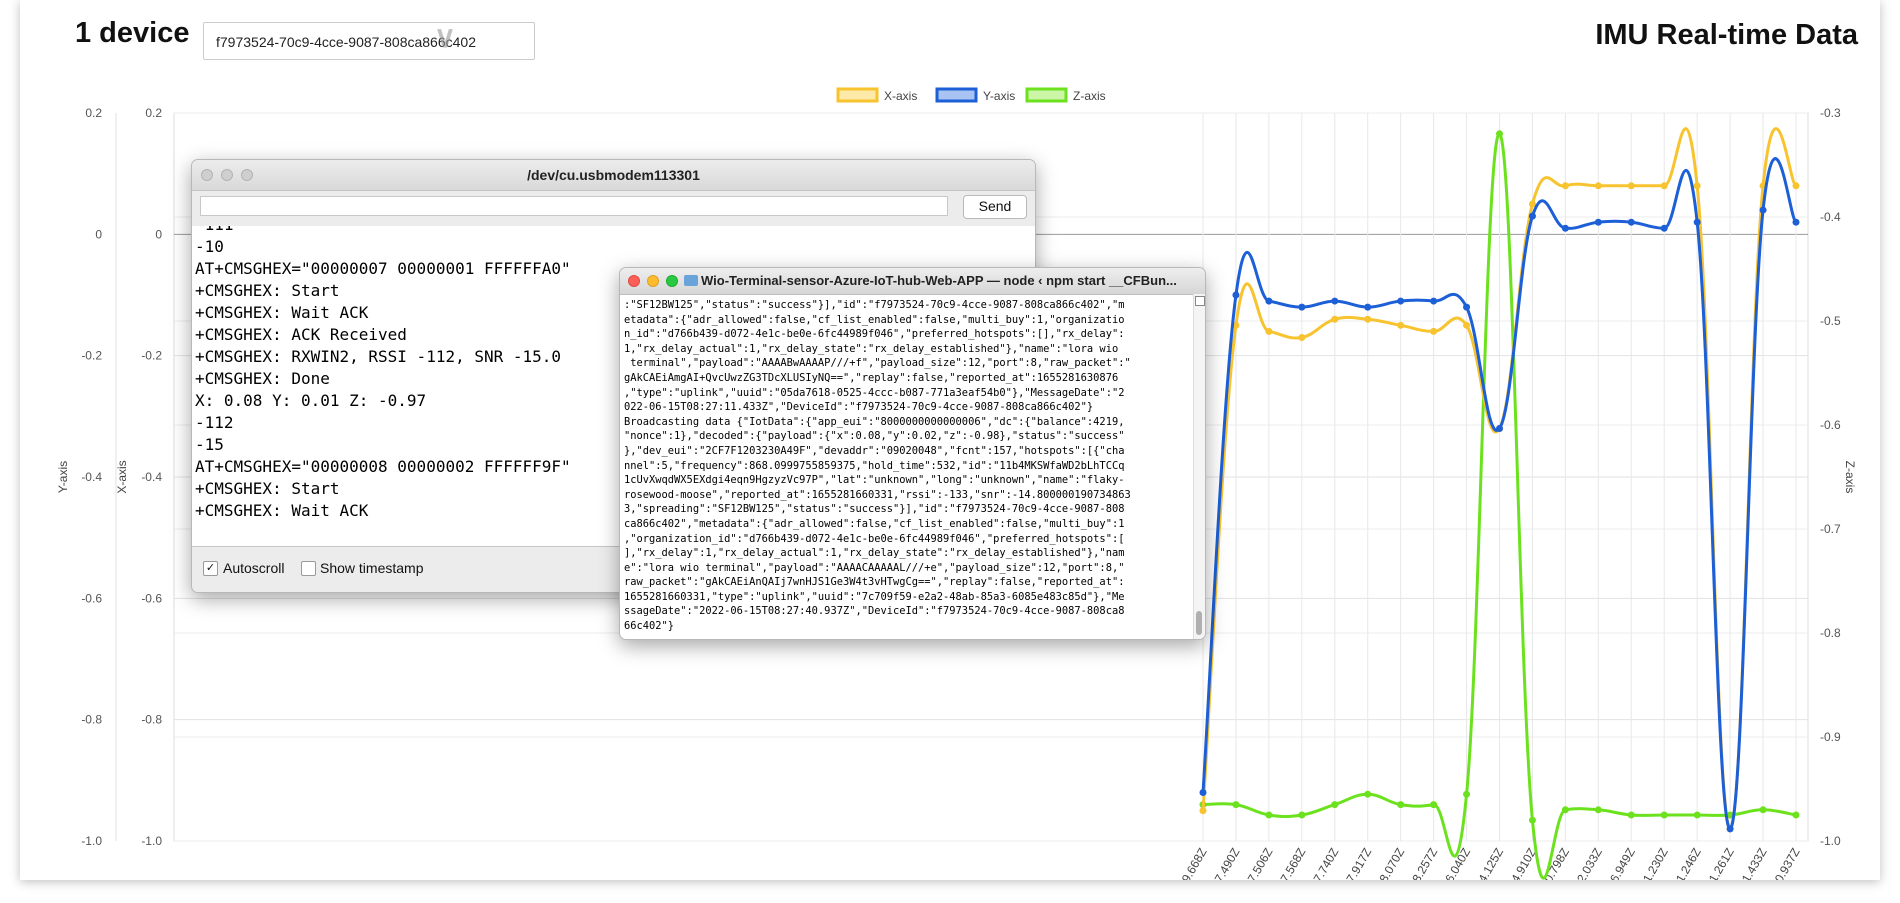  Describe the element at coordinates (91, 598) in the screenshot. I see `y-tick-label-outer: -0.6` at that location.